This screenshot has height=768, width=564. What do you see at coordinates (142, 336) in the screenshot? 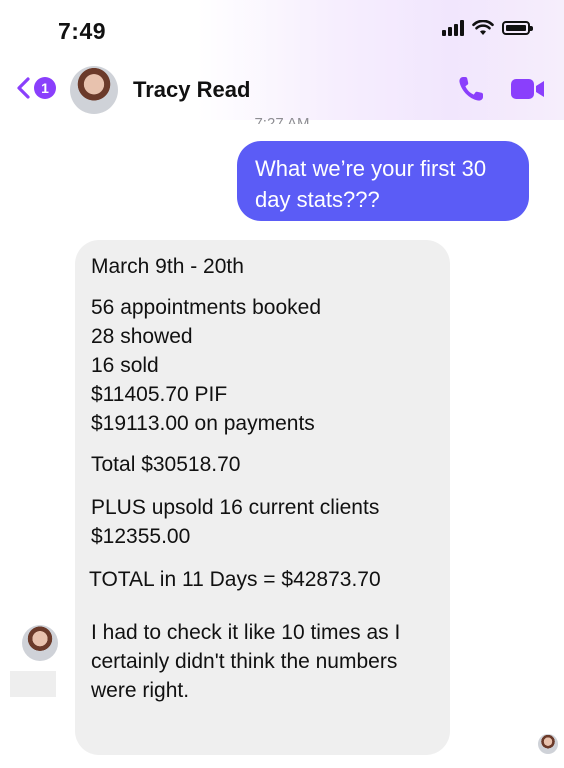
I see `stat-line: 28 showed` at bounding box center [142, 336].